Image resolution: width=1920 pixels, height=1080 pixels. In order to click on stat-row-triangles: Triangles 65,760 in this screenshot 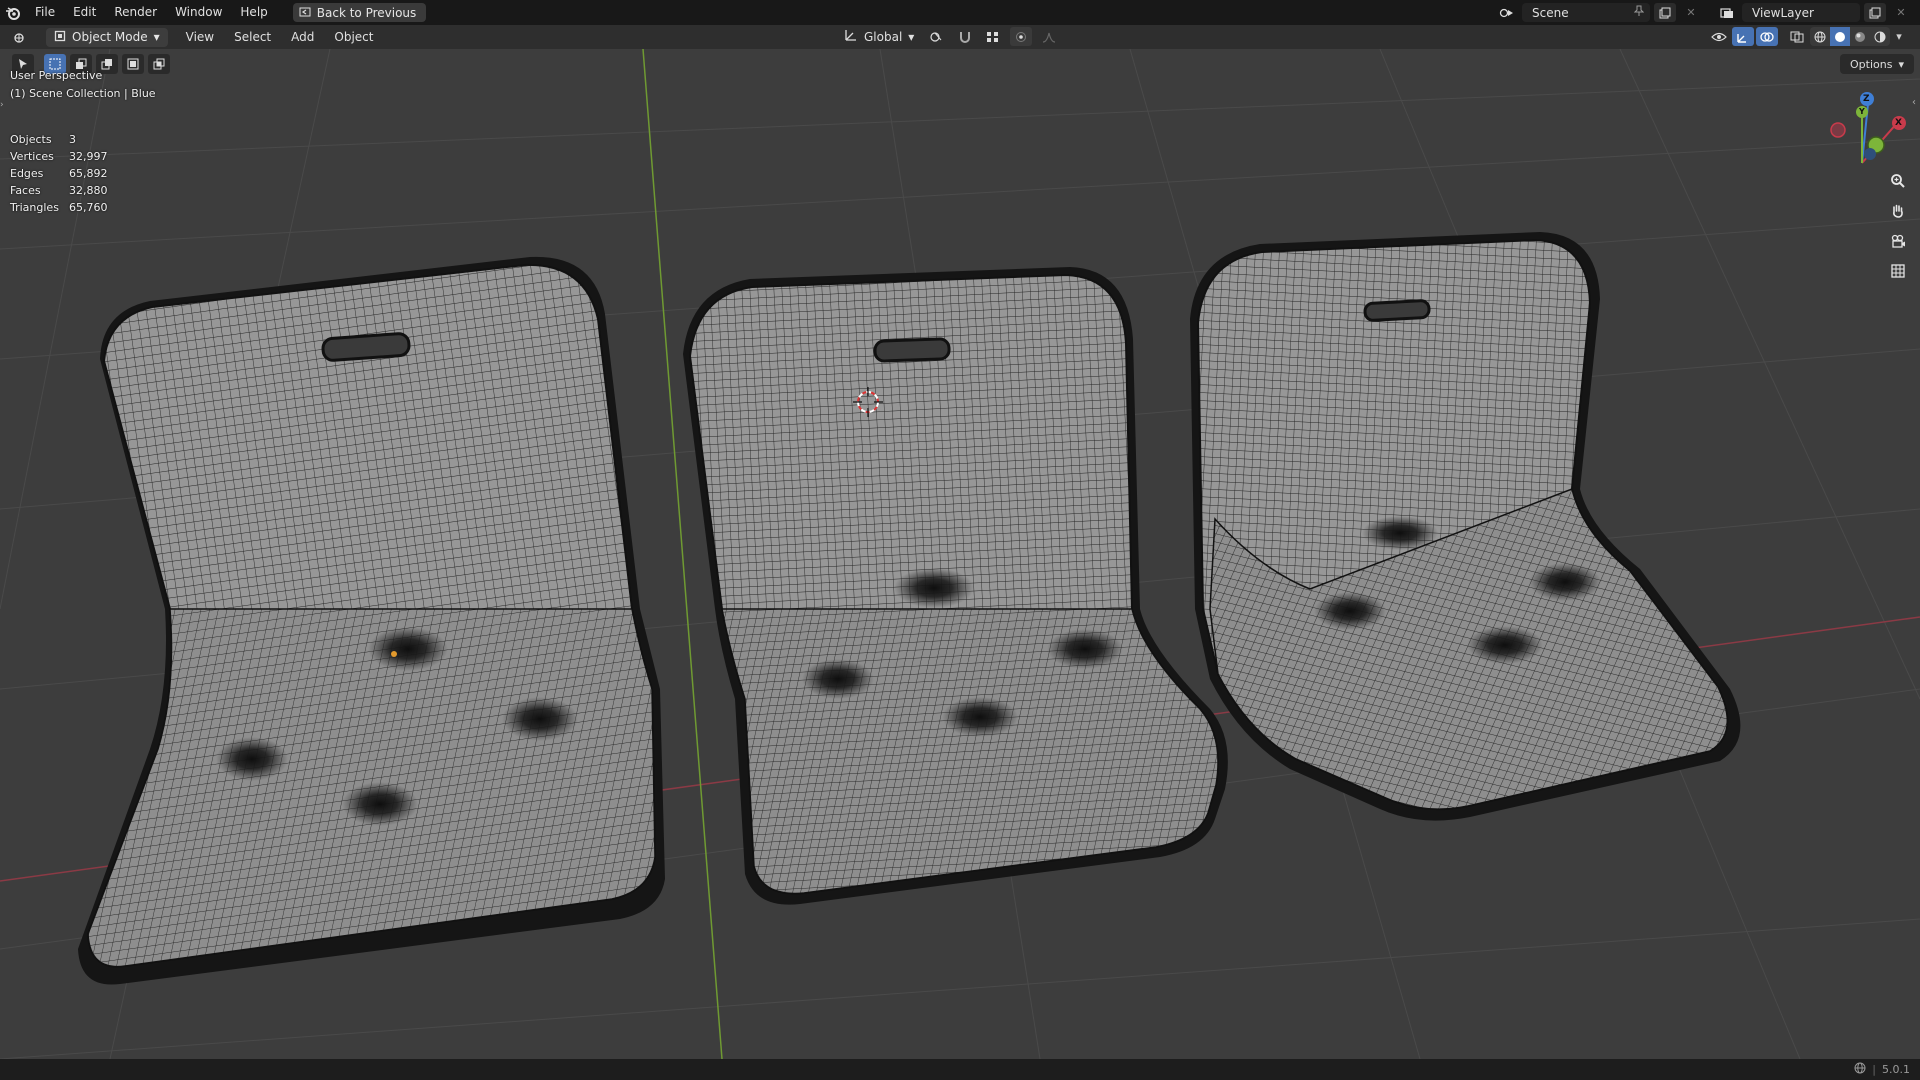, I will do `click(59, 207)`.